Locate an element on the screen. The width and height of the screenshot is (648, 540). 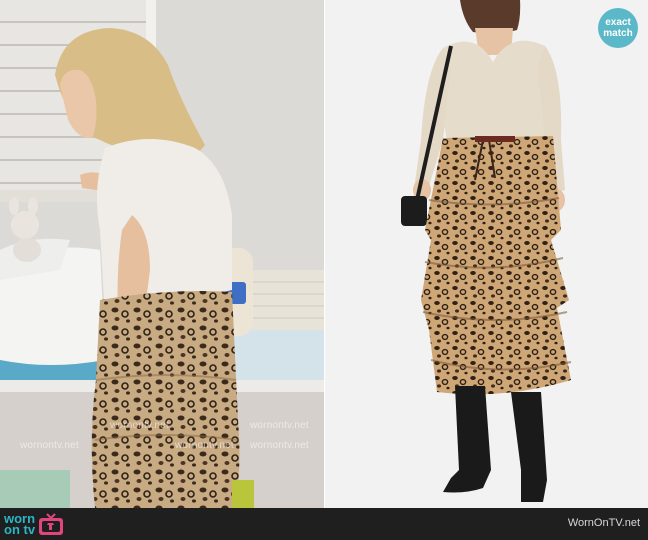
exact-match-badge: exact match is located at coordinates (618, 28).